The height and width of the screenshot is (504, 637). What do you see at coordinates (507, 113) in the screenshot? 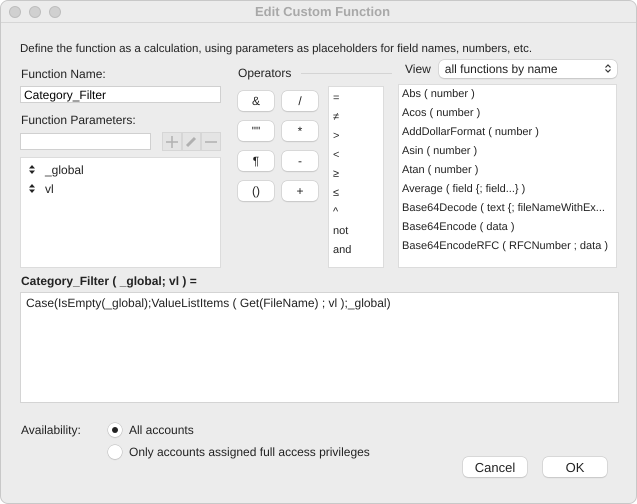
I see `function-item: Acos ( number )` at bounding box center [507, 113].